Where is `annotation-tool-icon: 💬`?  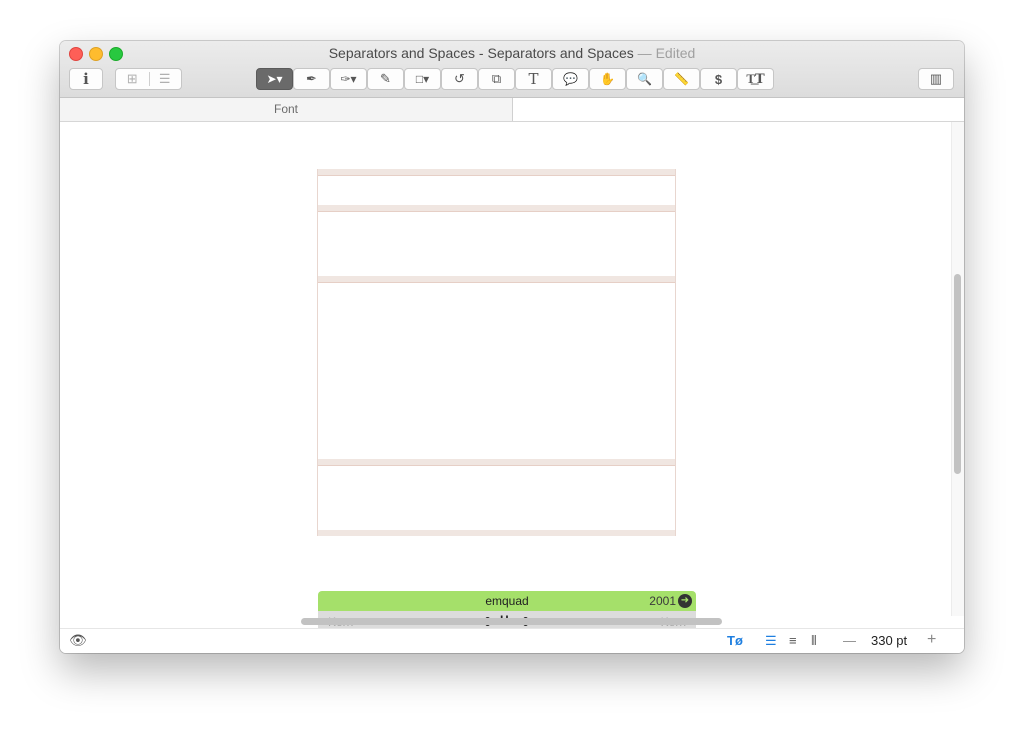
annotation-tool-icon: 💬 is located at coordinates (570, 79).